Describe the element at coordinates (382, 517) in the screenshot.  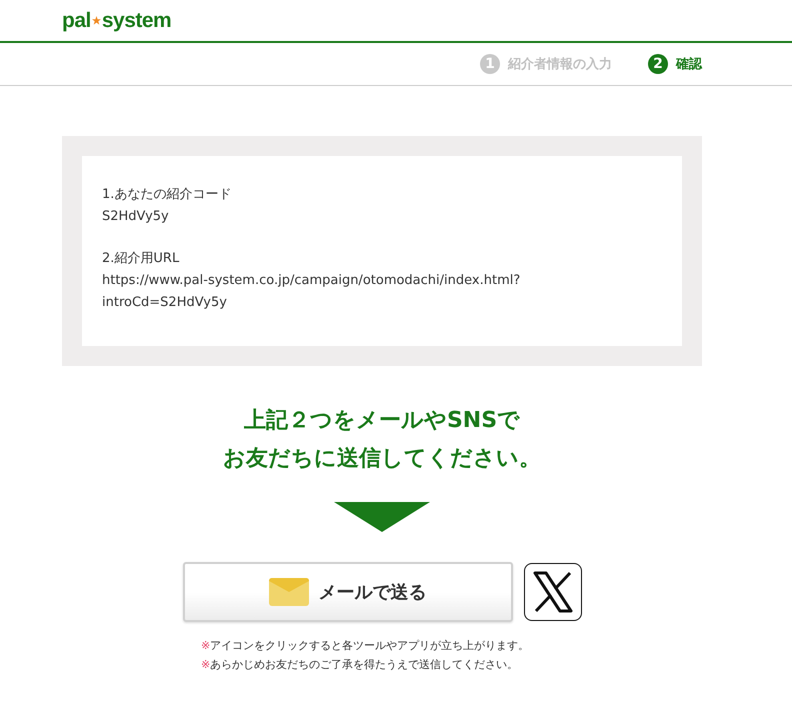
I see `down-triangle-icon` at that location.